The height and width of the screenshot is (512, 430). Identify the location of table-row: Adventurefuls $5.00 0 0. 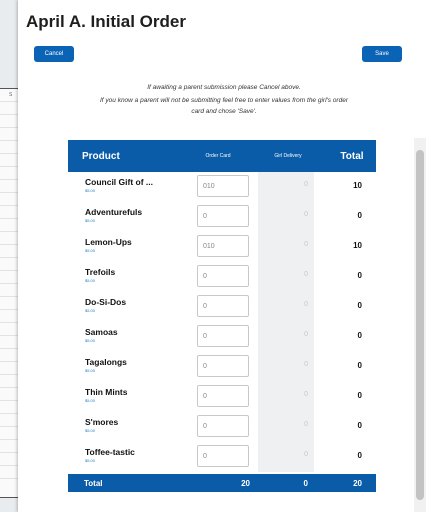
(222, 217).